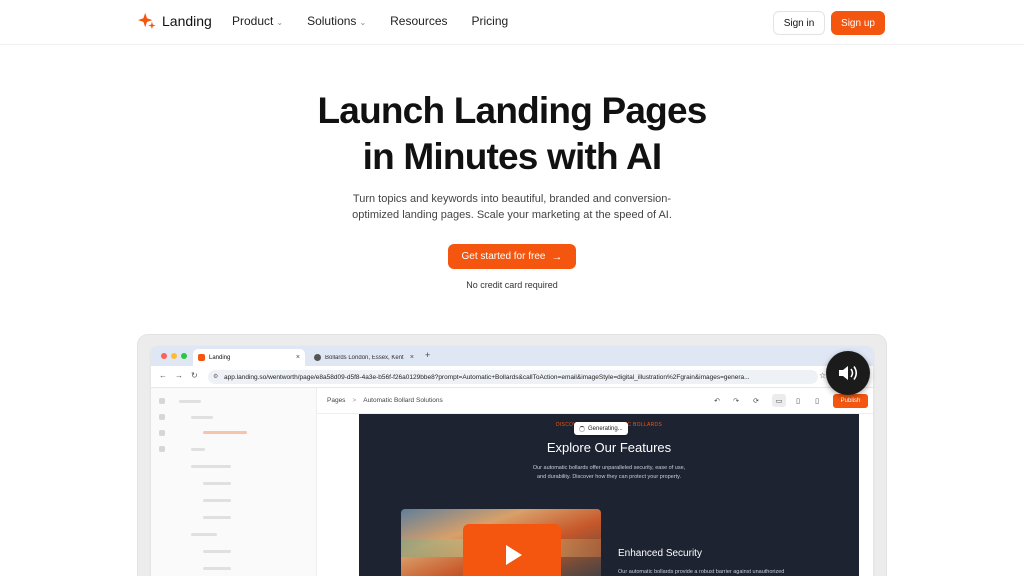 The width and height of the screenshot is (1024, 576). I want to click on video-play-button, so click(512, 550).